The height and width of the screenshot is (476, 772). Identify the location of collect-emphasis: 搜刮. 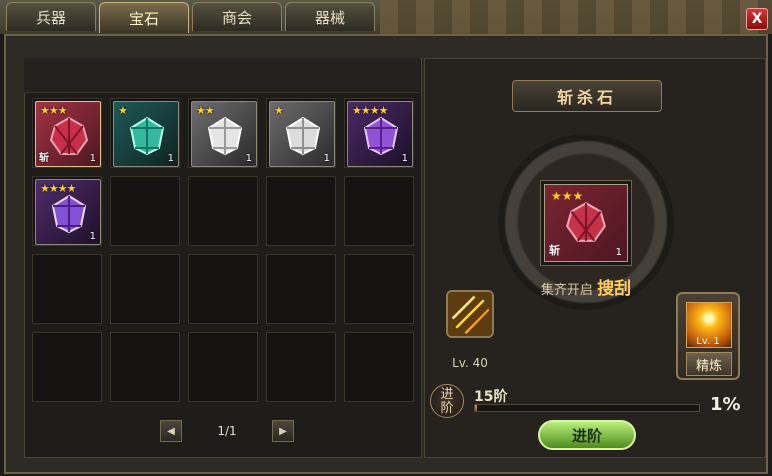
(614, 289).